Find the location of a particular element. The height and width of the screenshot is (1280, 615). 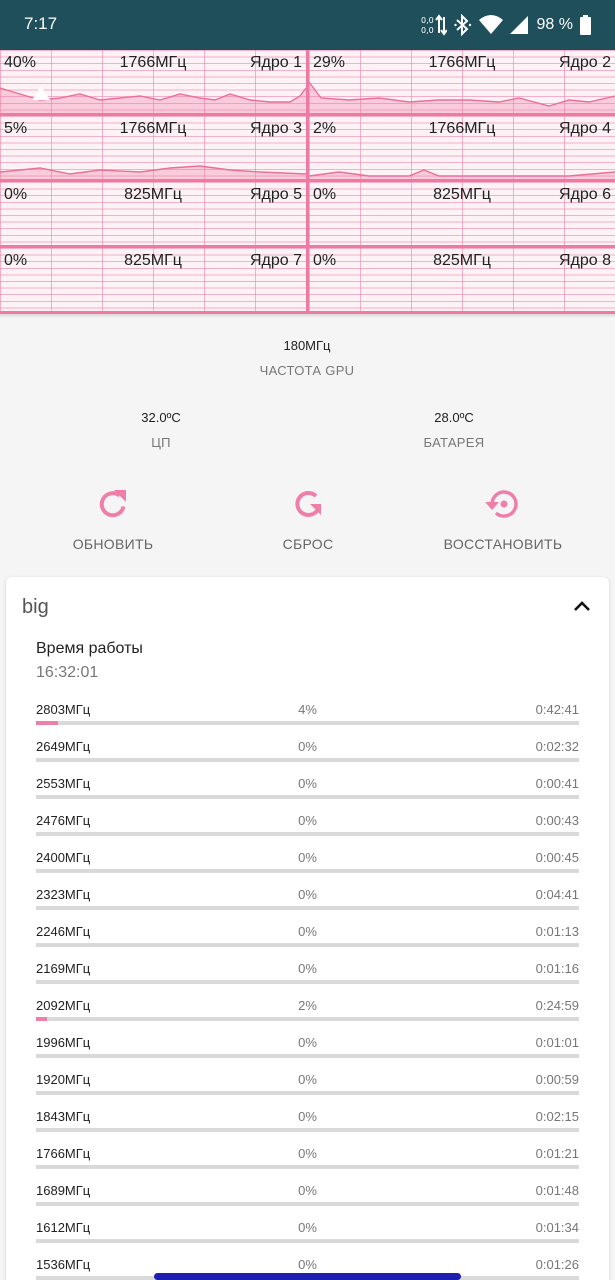

core-name: Ядро 1 is located at coordinates (275, 62).